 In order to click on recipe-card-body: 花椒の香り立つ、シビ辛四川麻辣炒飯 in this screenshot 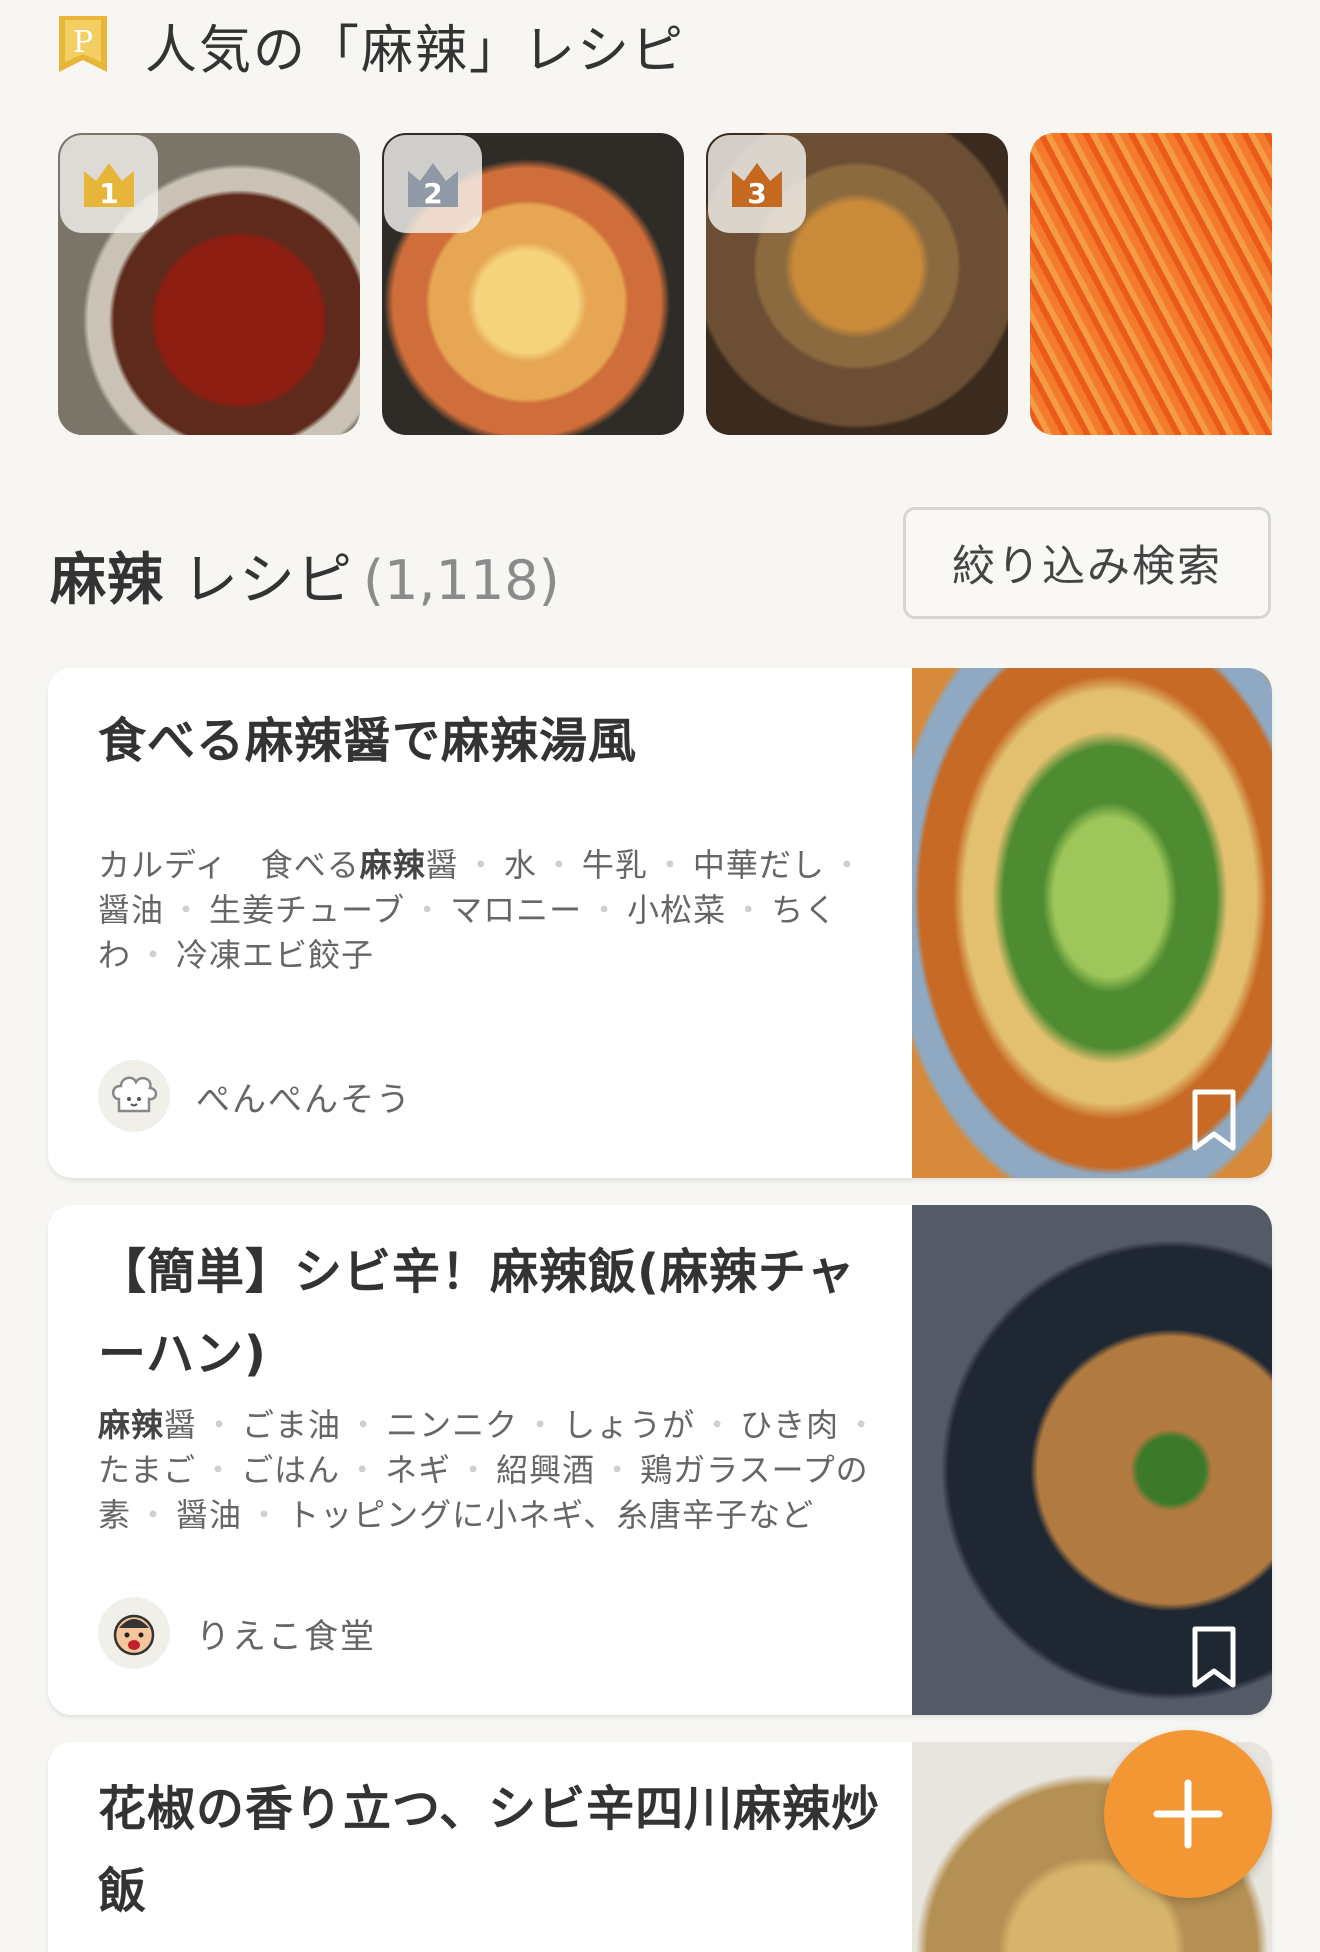, I will do `click(498, 1837)`.